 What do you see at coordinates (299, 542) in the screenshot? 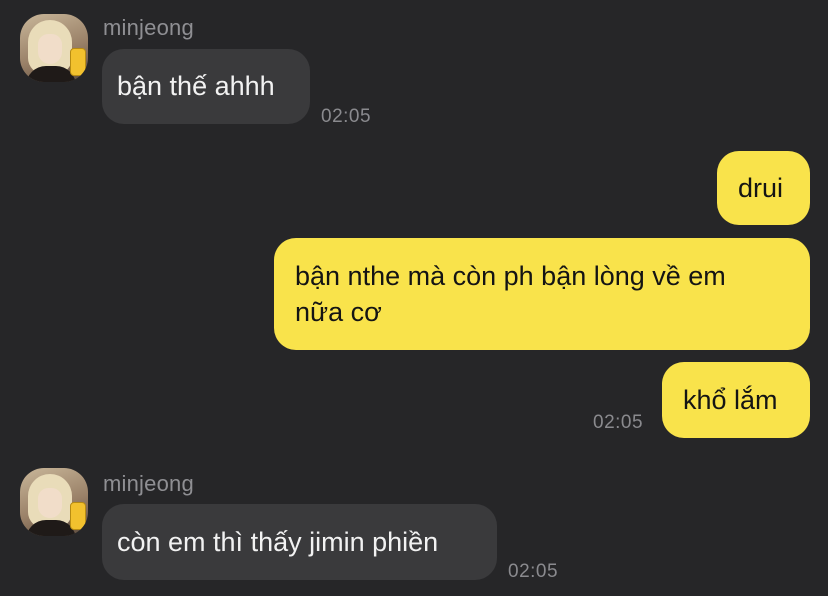
I see `message-bubble-incoming: còn em thì thấy jimin phiền` at bounding box center [299, 542].